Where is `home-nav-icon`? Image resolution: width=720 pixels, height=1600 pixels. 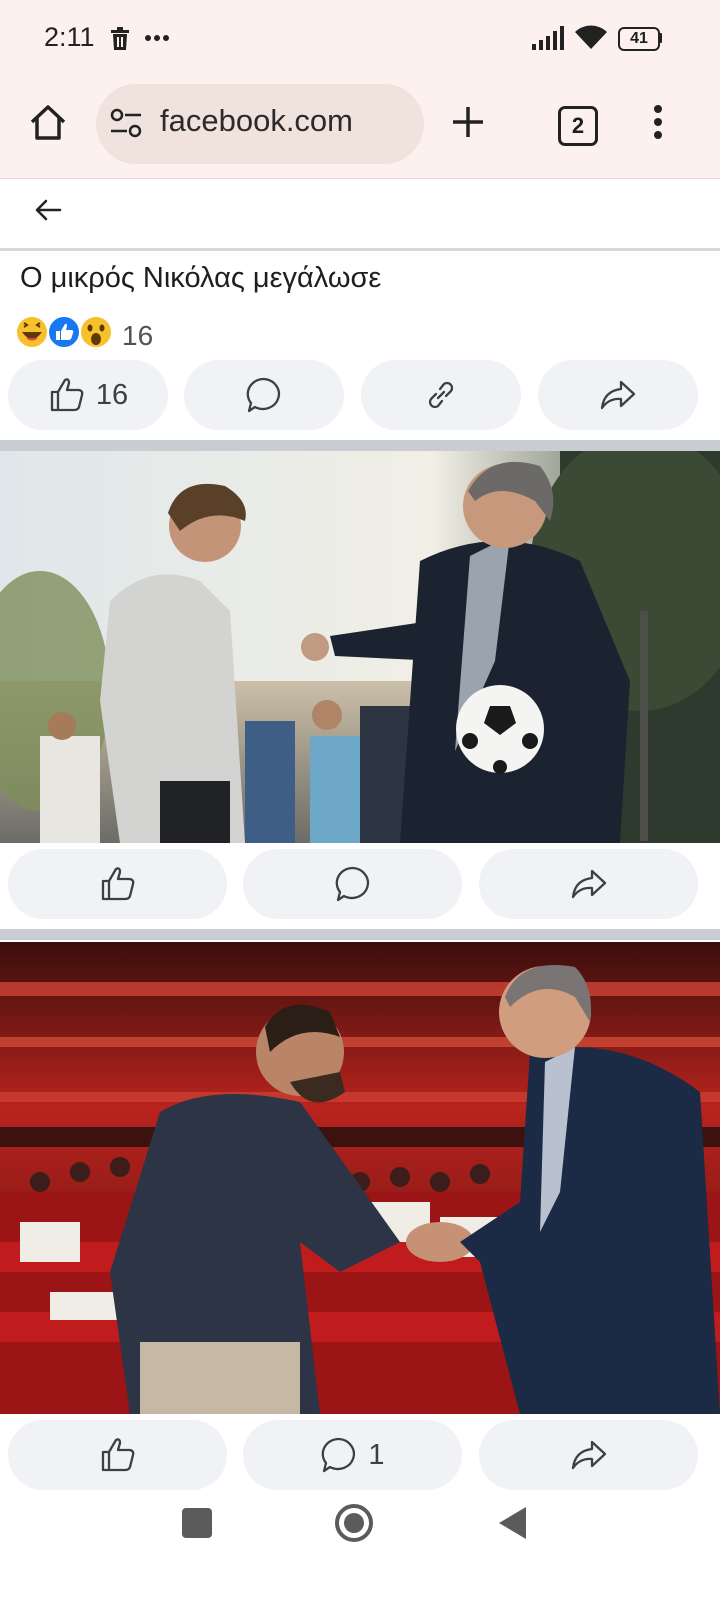
home-nav-icon is located at coordinates (354, 1523).